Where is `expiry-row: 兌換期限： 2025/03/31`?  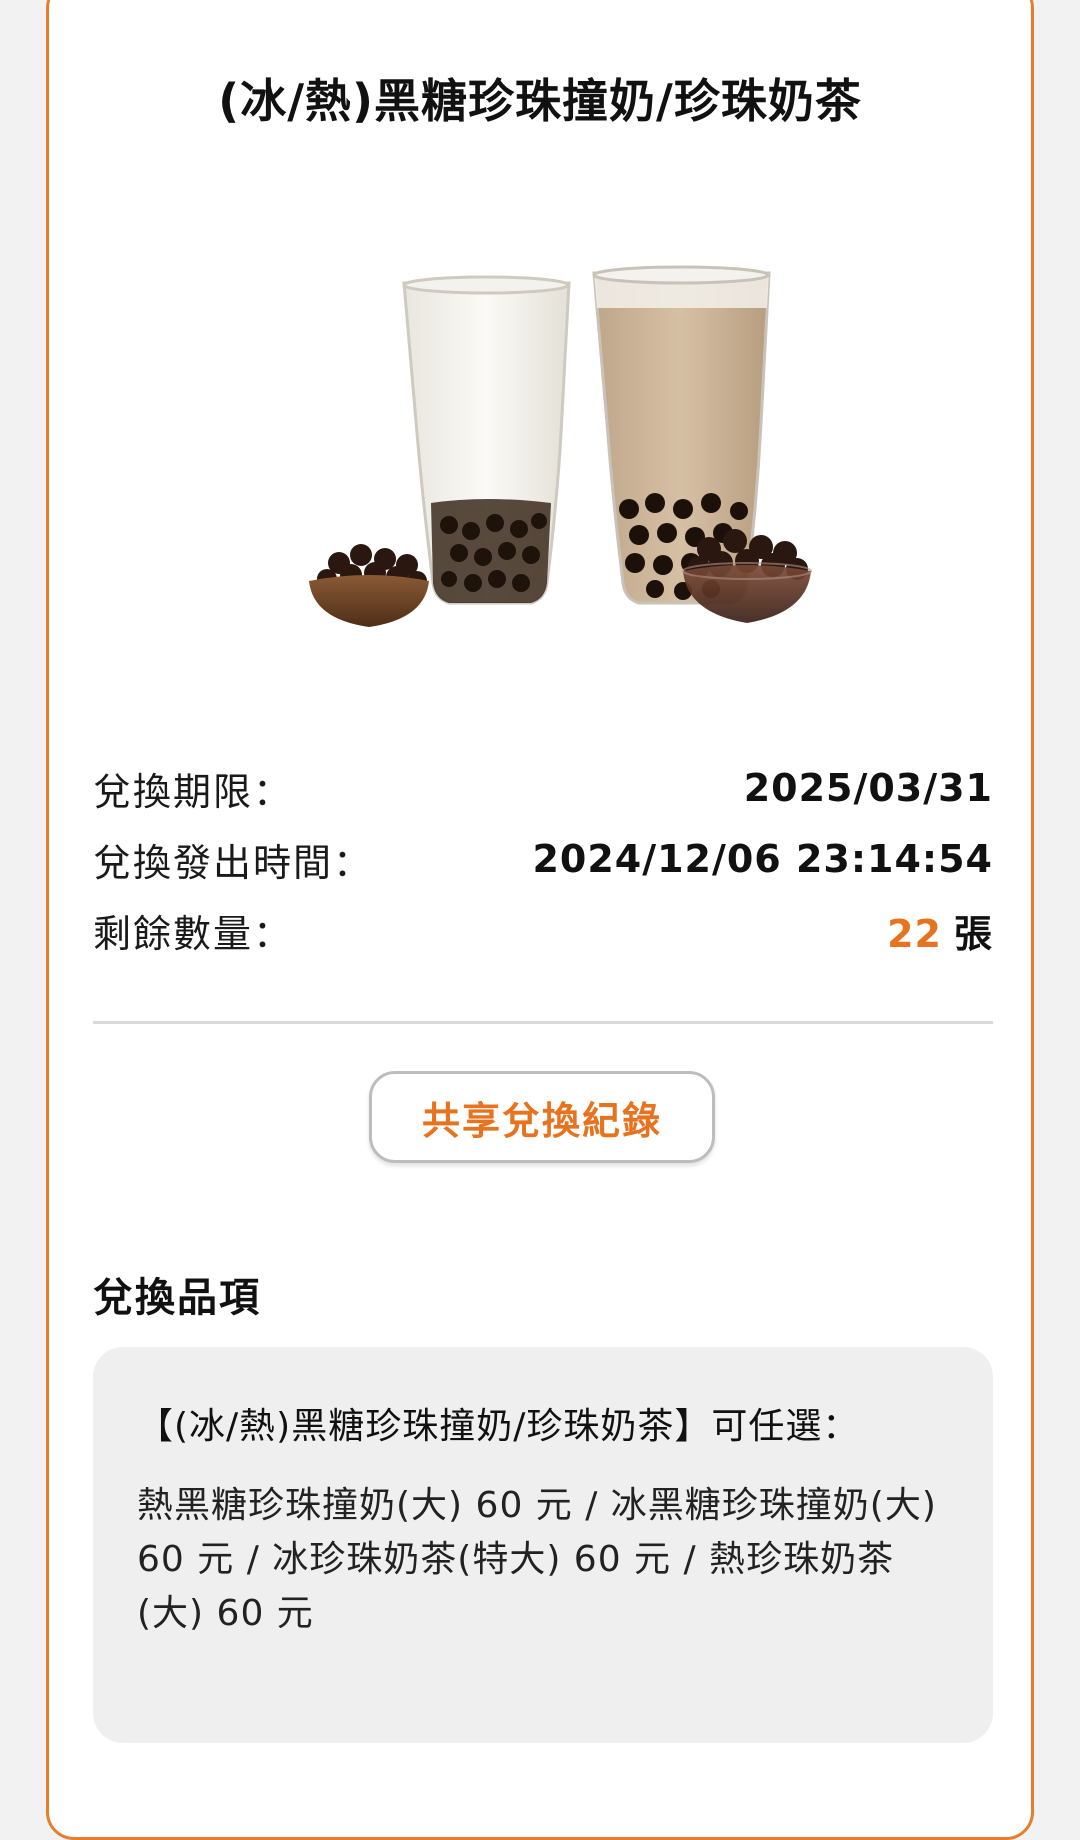 expiry-row: 兌換期限： 2025/03/31 is located at coordinates (543, 788).